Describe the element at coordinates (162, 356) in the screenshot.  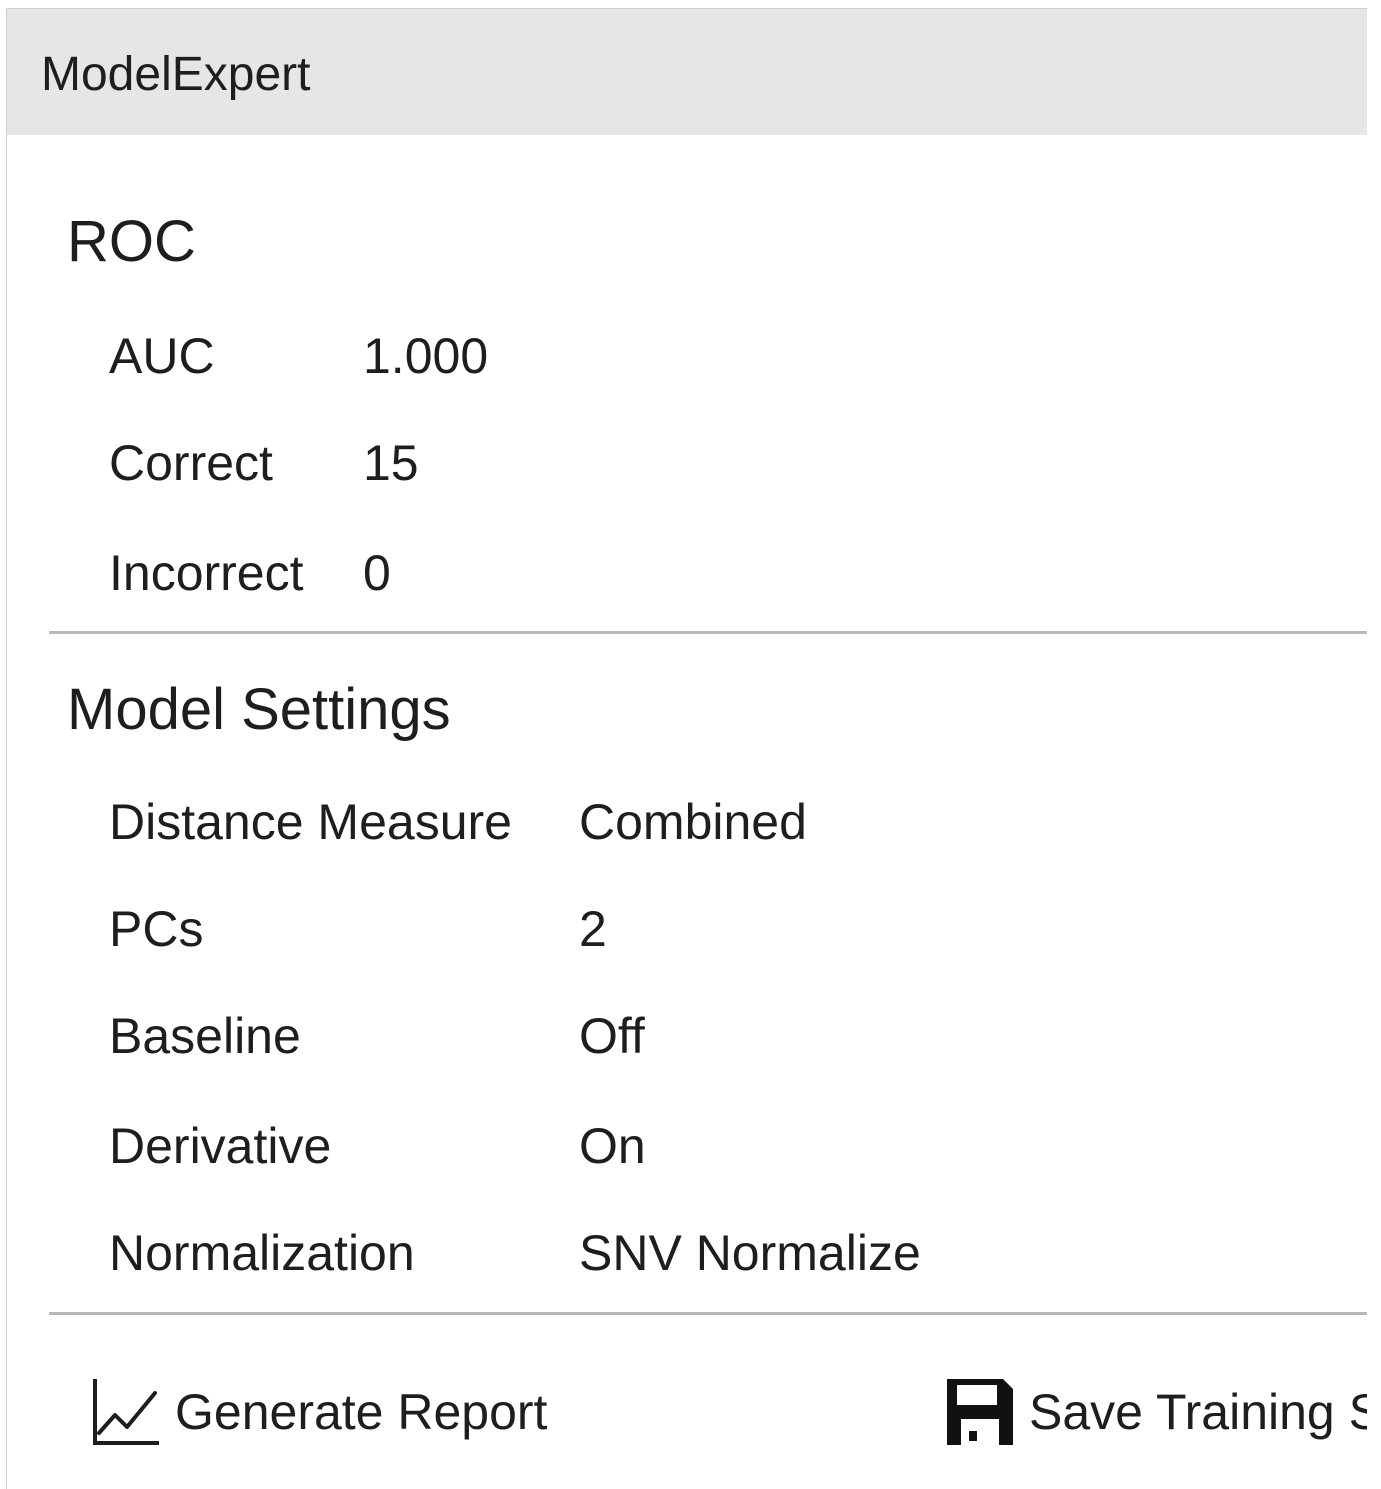
I see `roc-auc-label: AUC` at that location.